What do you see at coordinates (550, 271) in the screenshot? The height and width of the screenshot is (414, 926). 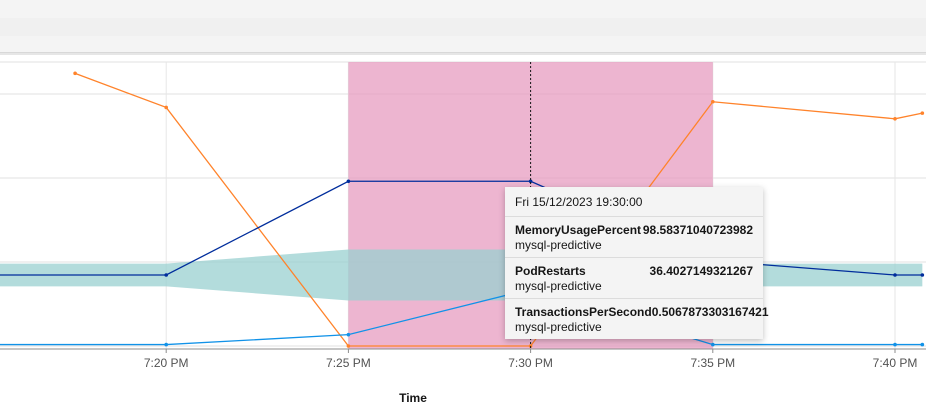 I see `tooltip-metric-name: PodRestarts` at bounding box center [550, 271].